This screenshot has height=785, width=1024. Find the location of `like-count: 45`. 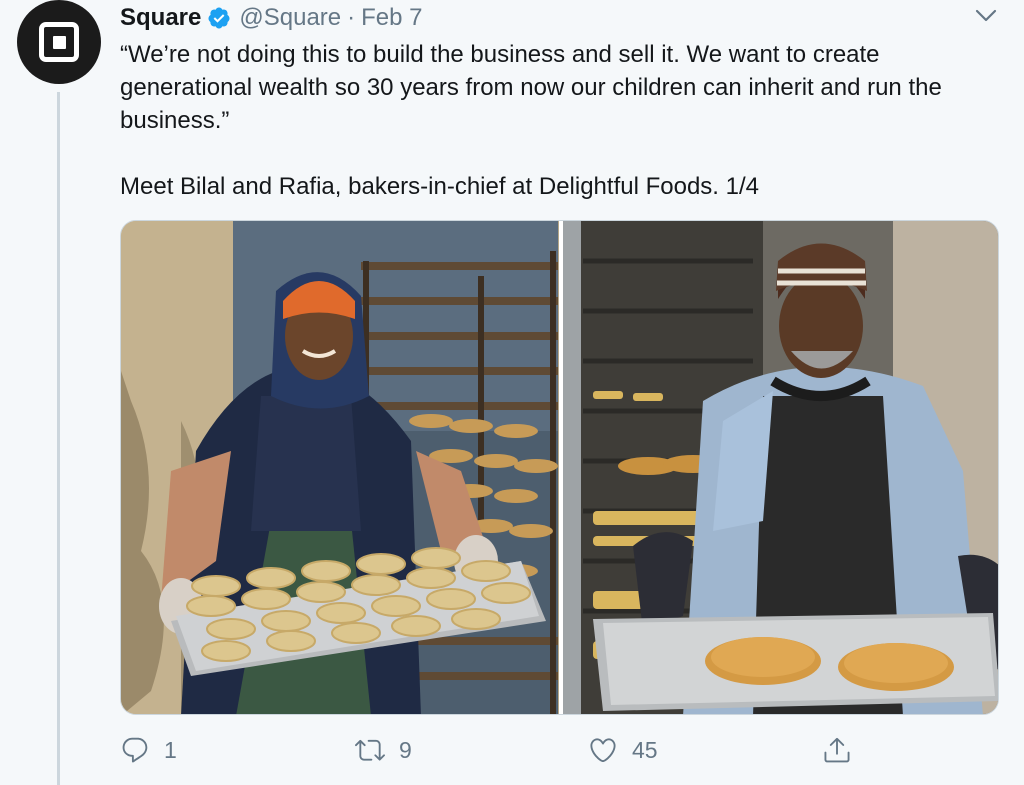

like-count: 45 is located at coordinates (645, 749).